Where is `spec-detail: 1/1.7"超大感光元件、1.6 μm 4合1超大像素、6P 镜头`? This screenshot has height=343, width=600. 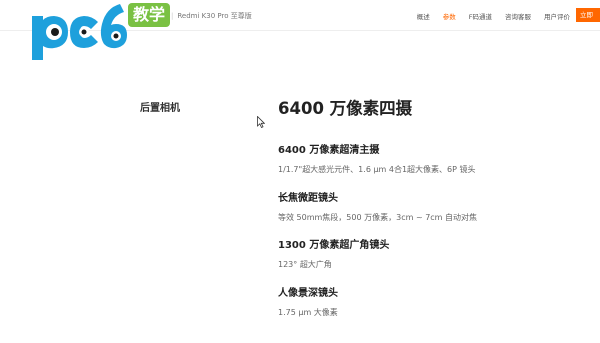 spec-detail: 1/1.7"超大感光元件、1.6 μm 4合1超大像素、6P 镜头 is located at coordinates (377, 169).